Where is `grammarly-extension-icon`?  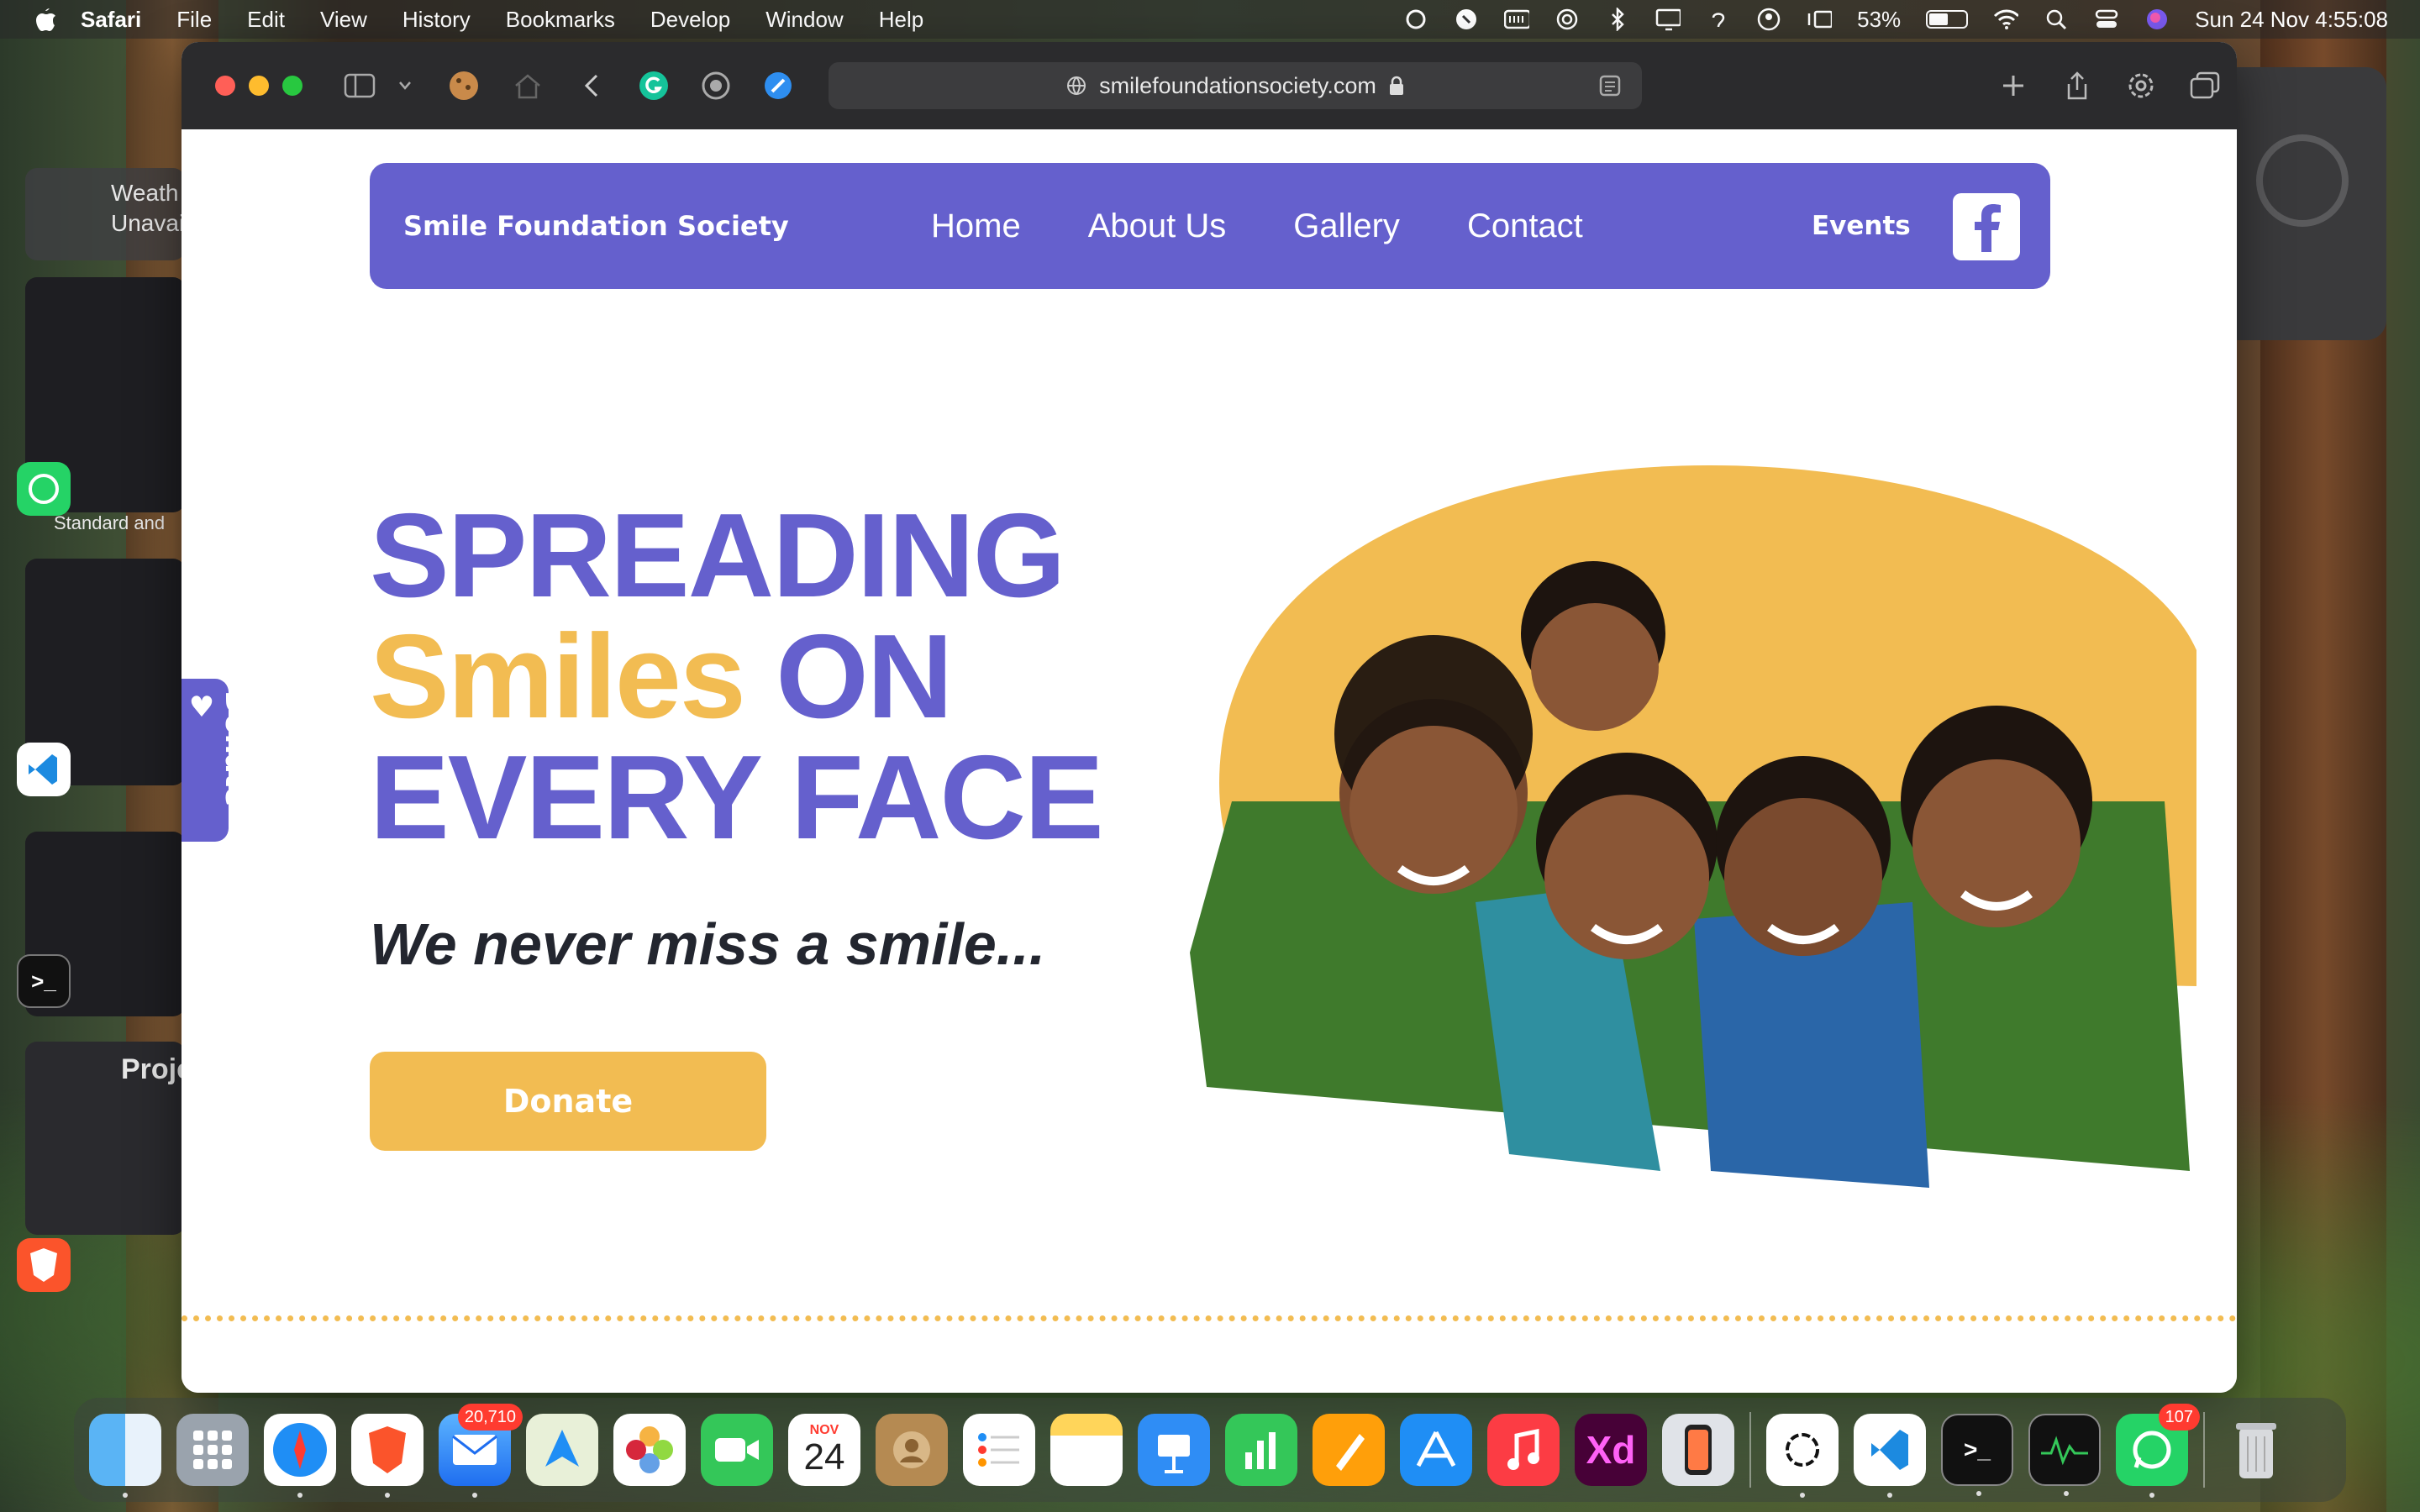 grammarly-extension-icon is located at coordinates (653, 85).